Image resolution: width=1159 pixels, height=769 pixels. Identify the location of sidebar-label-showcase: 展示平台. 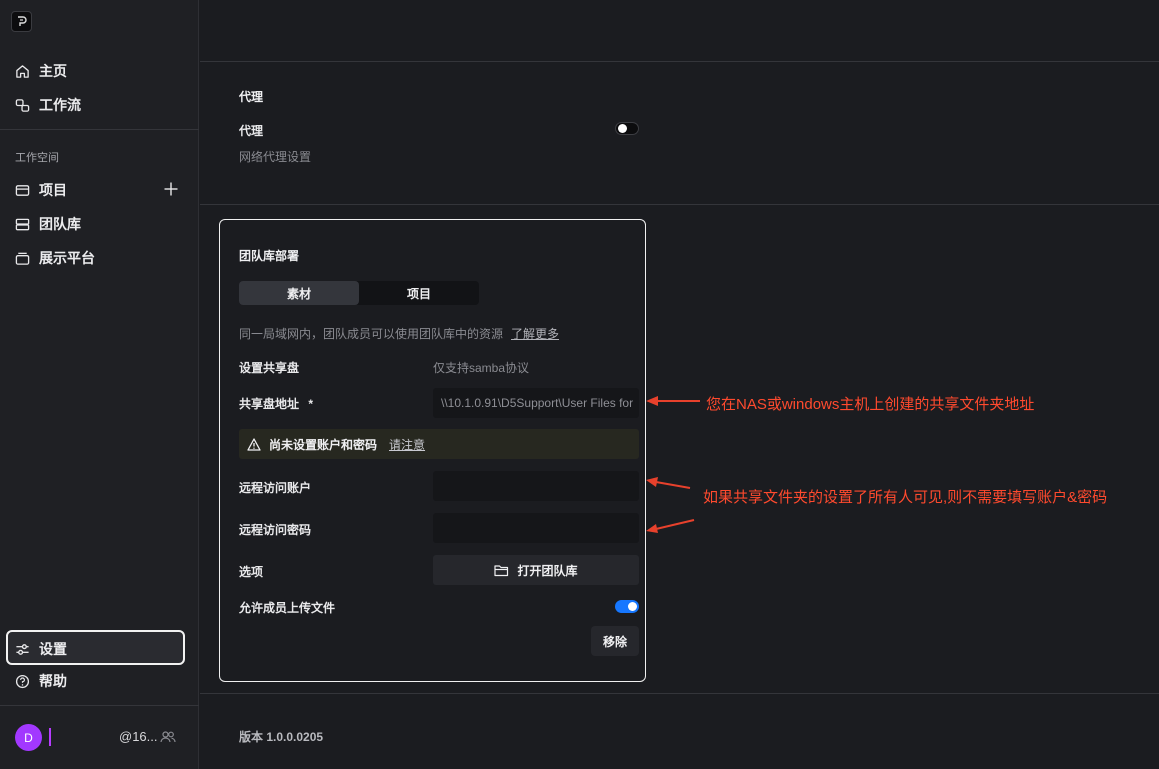
(67, 258).